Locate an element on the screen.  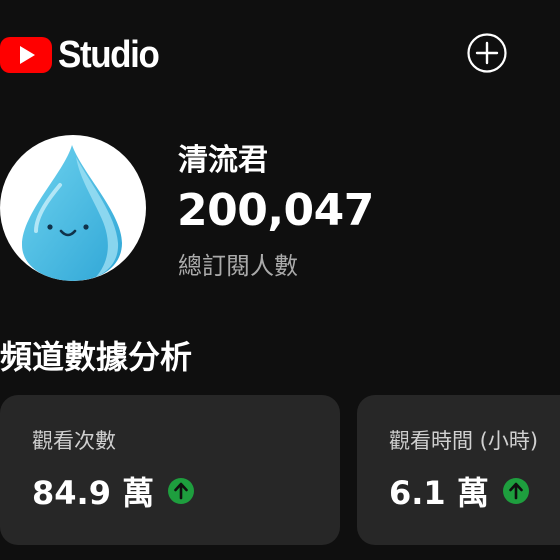
analytics-title: 頻道數據分析 is located at coordinates (96, 357).